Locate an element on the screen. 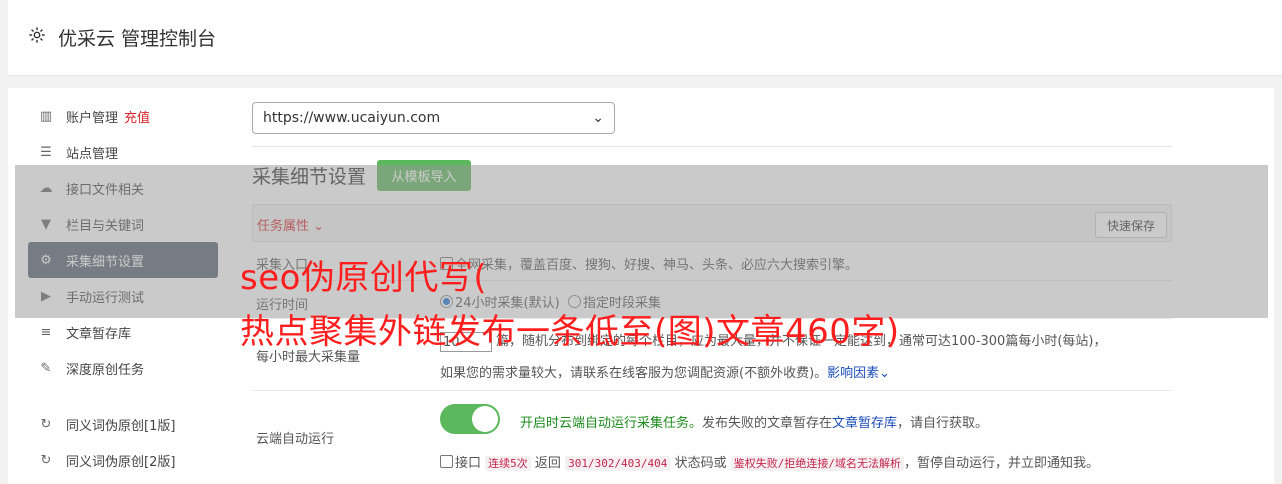  sidebar-item-label: 同义词伪原创[2版] is located at coordinates (121, 462).